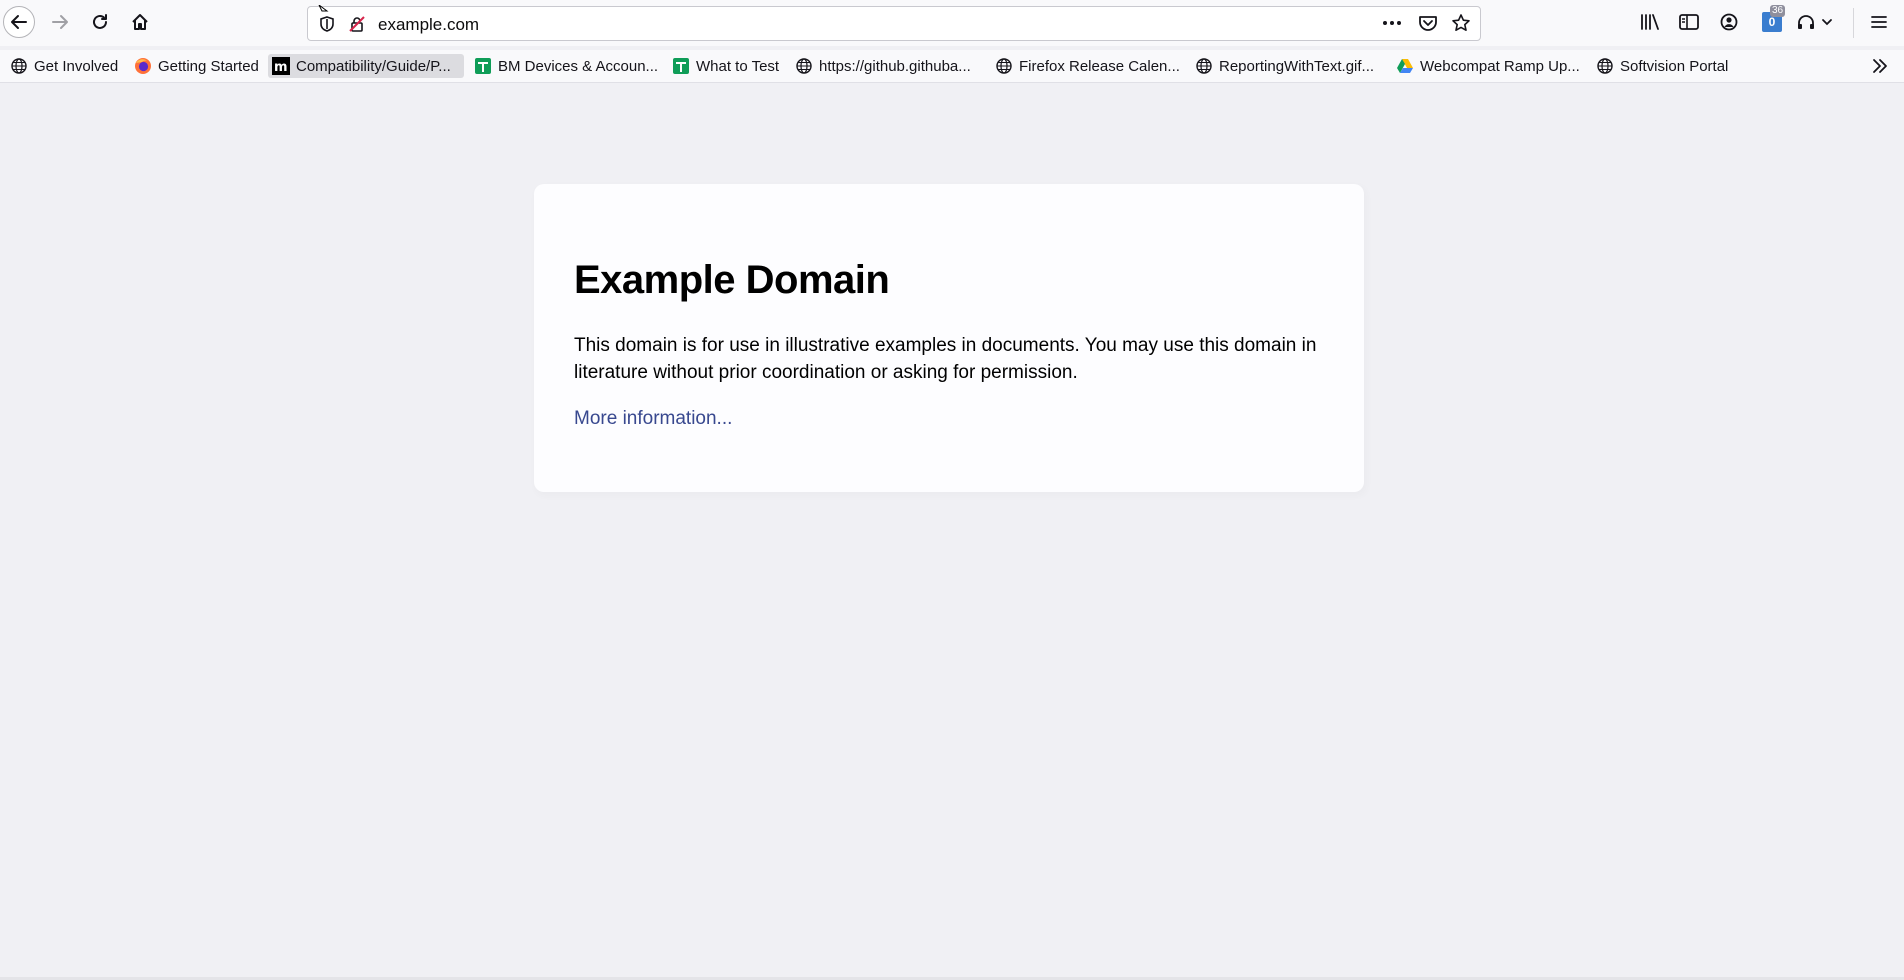  I want to click on bookmark-label: What to Test, so click(738, 66).